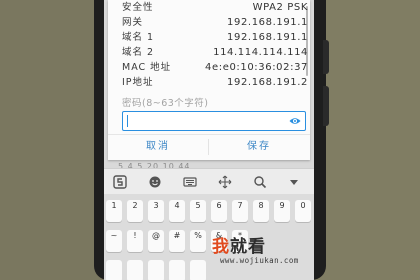  Describe the element at coordinates (198, 241) in the screenshot. I see `keyboard-key: %` at that location.